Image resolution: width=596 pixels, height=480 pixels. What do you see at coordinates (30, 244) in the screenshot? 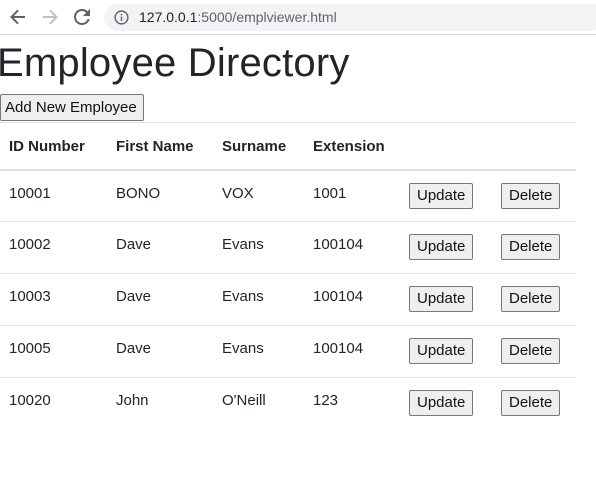
I see `cell-id: 10002` at bounding box center [30, 244].